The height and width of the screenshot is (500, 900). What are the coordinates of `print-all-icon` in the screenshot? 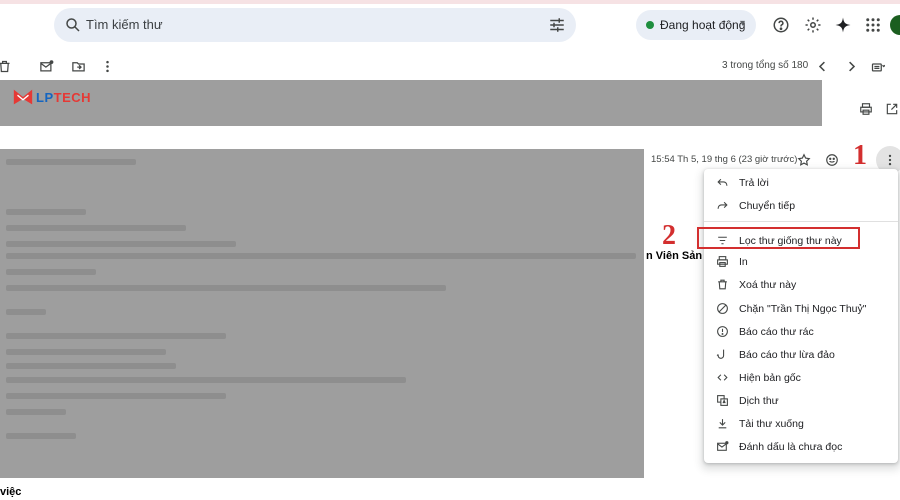 It's located at (866, 109).